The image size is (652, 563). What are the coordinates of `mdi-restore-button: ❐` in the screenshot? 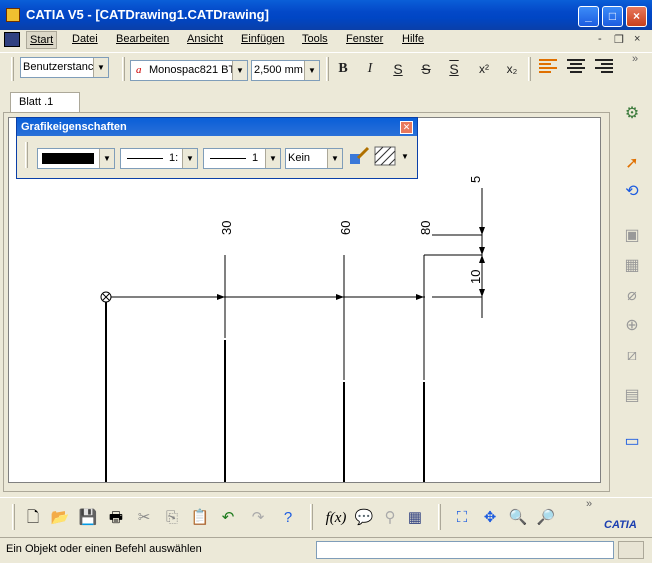 It's located at (619, 39).